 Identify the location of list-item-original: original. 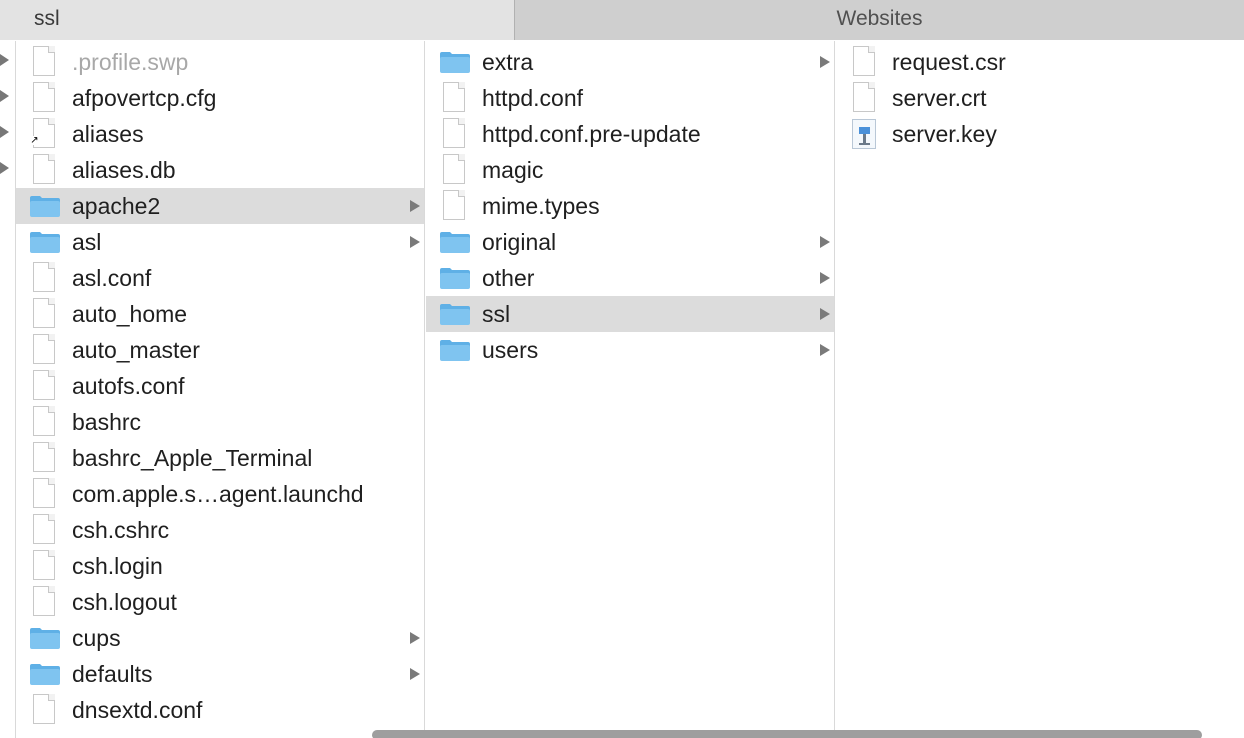
(630, 242).